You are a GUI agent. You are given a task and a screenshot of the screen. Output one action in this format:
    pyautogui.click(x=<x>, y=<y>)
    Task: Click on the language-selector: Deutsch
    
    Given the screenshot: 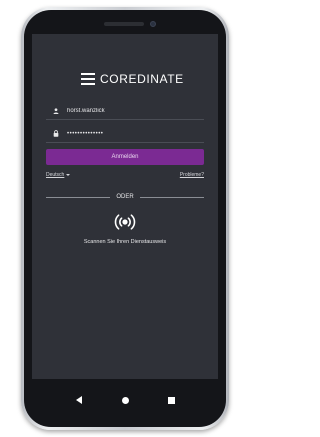 What is the action you would take?
    pyautogui.click(x=58, y=175)
    